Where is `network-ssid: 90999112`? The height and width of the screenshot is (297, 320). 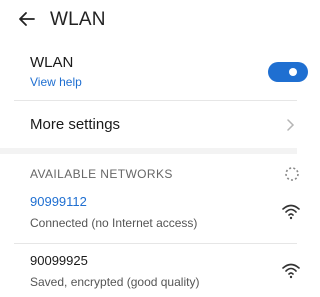
network-ssid: 90999112 is located at coordinates (58, 201).